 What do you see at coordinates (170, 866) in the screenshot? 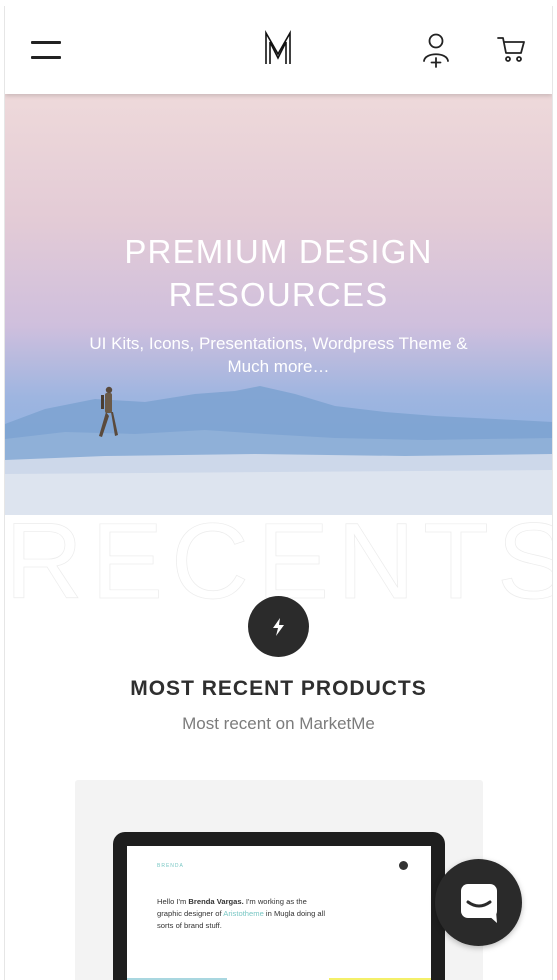
I see `preview-brand: BRENDA` at bounding box center [170, 866].